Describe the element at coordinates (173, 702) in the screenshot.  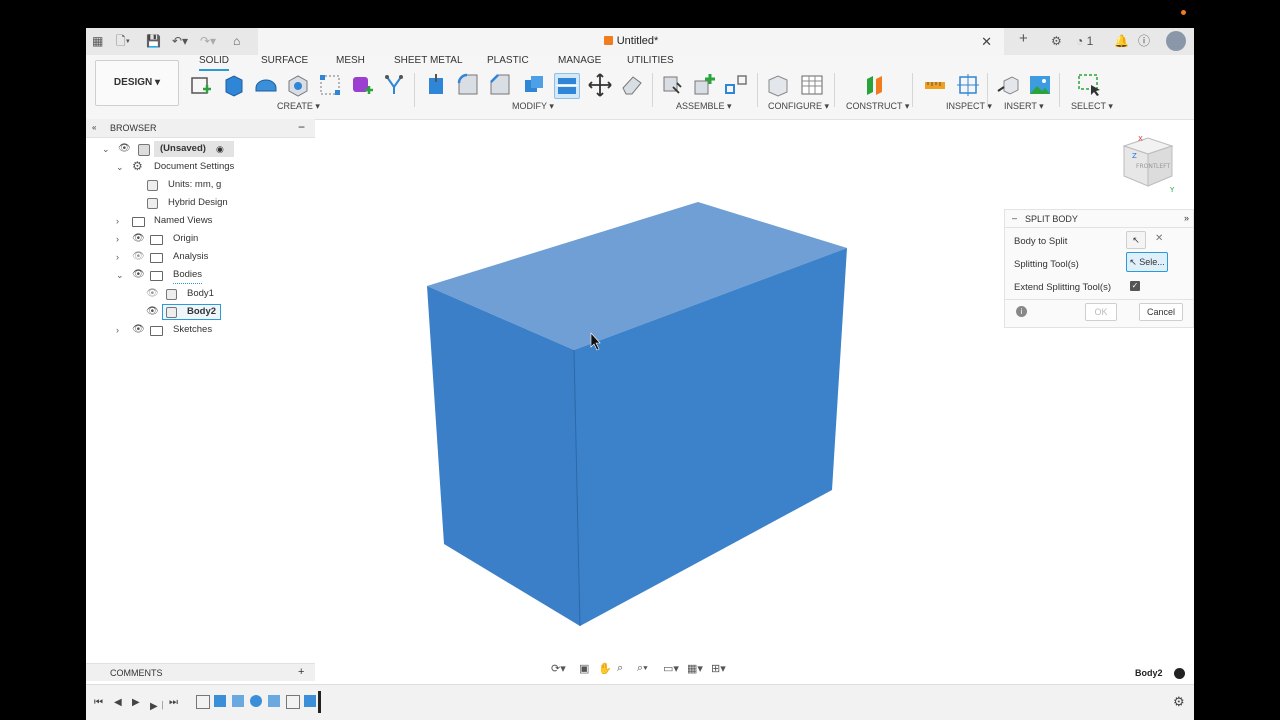
I see `timeline-end-icon: ⏭` at that location.